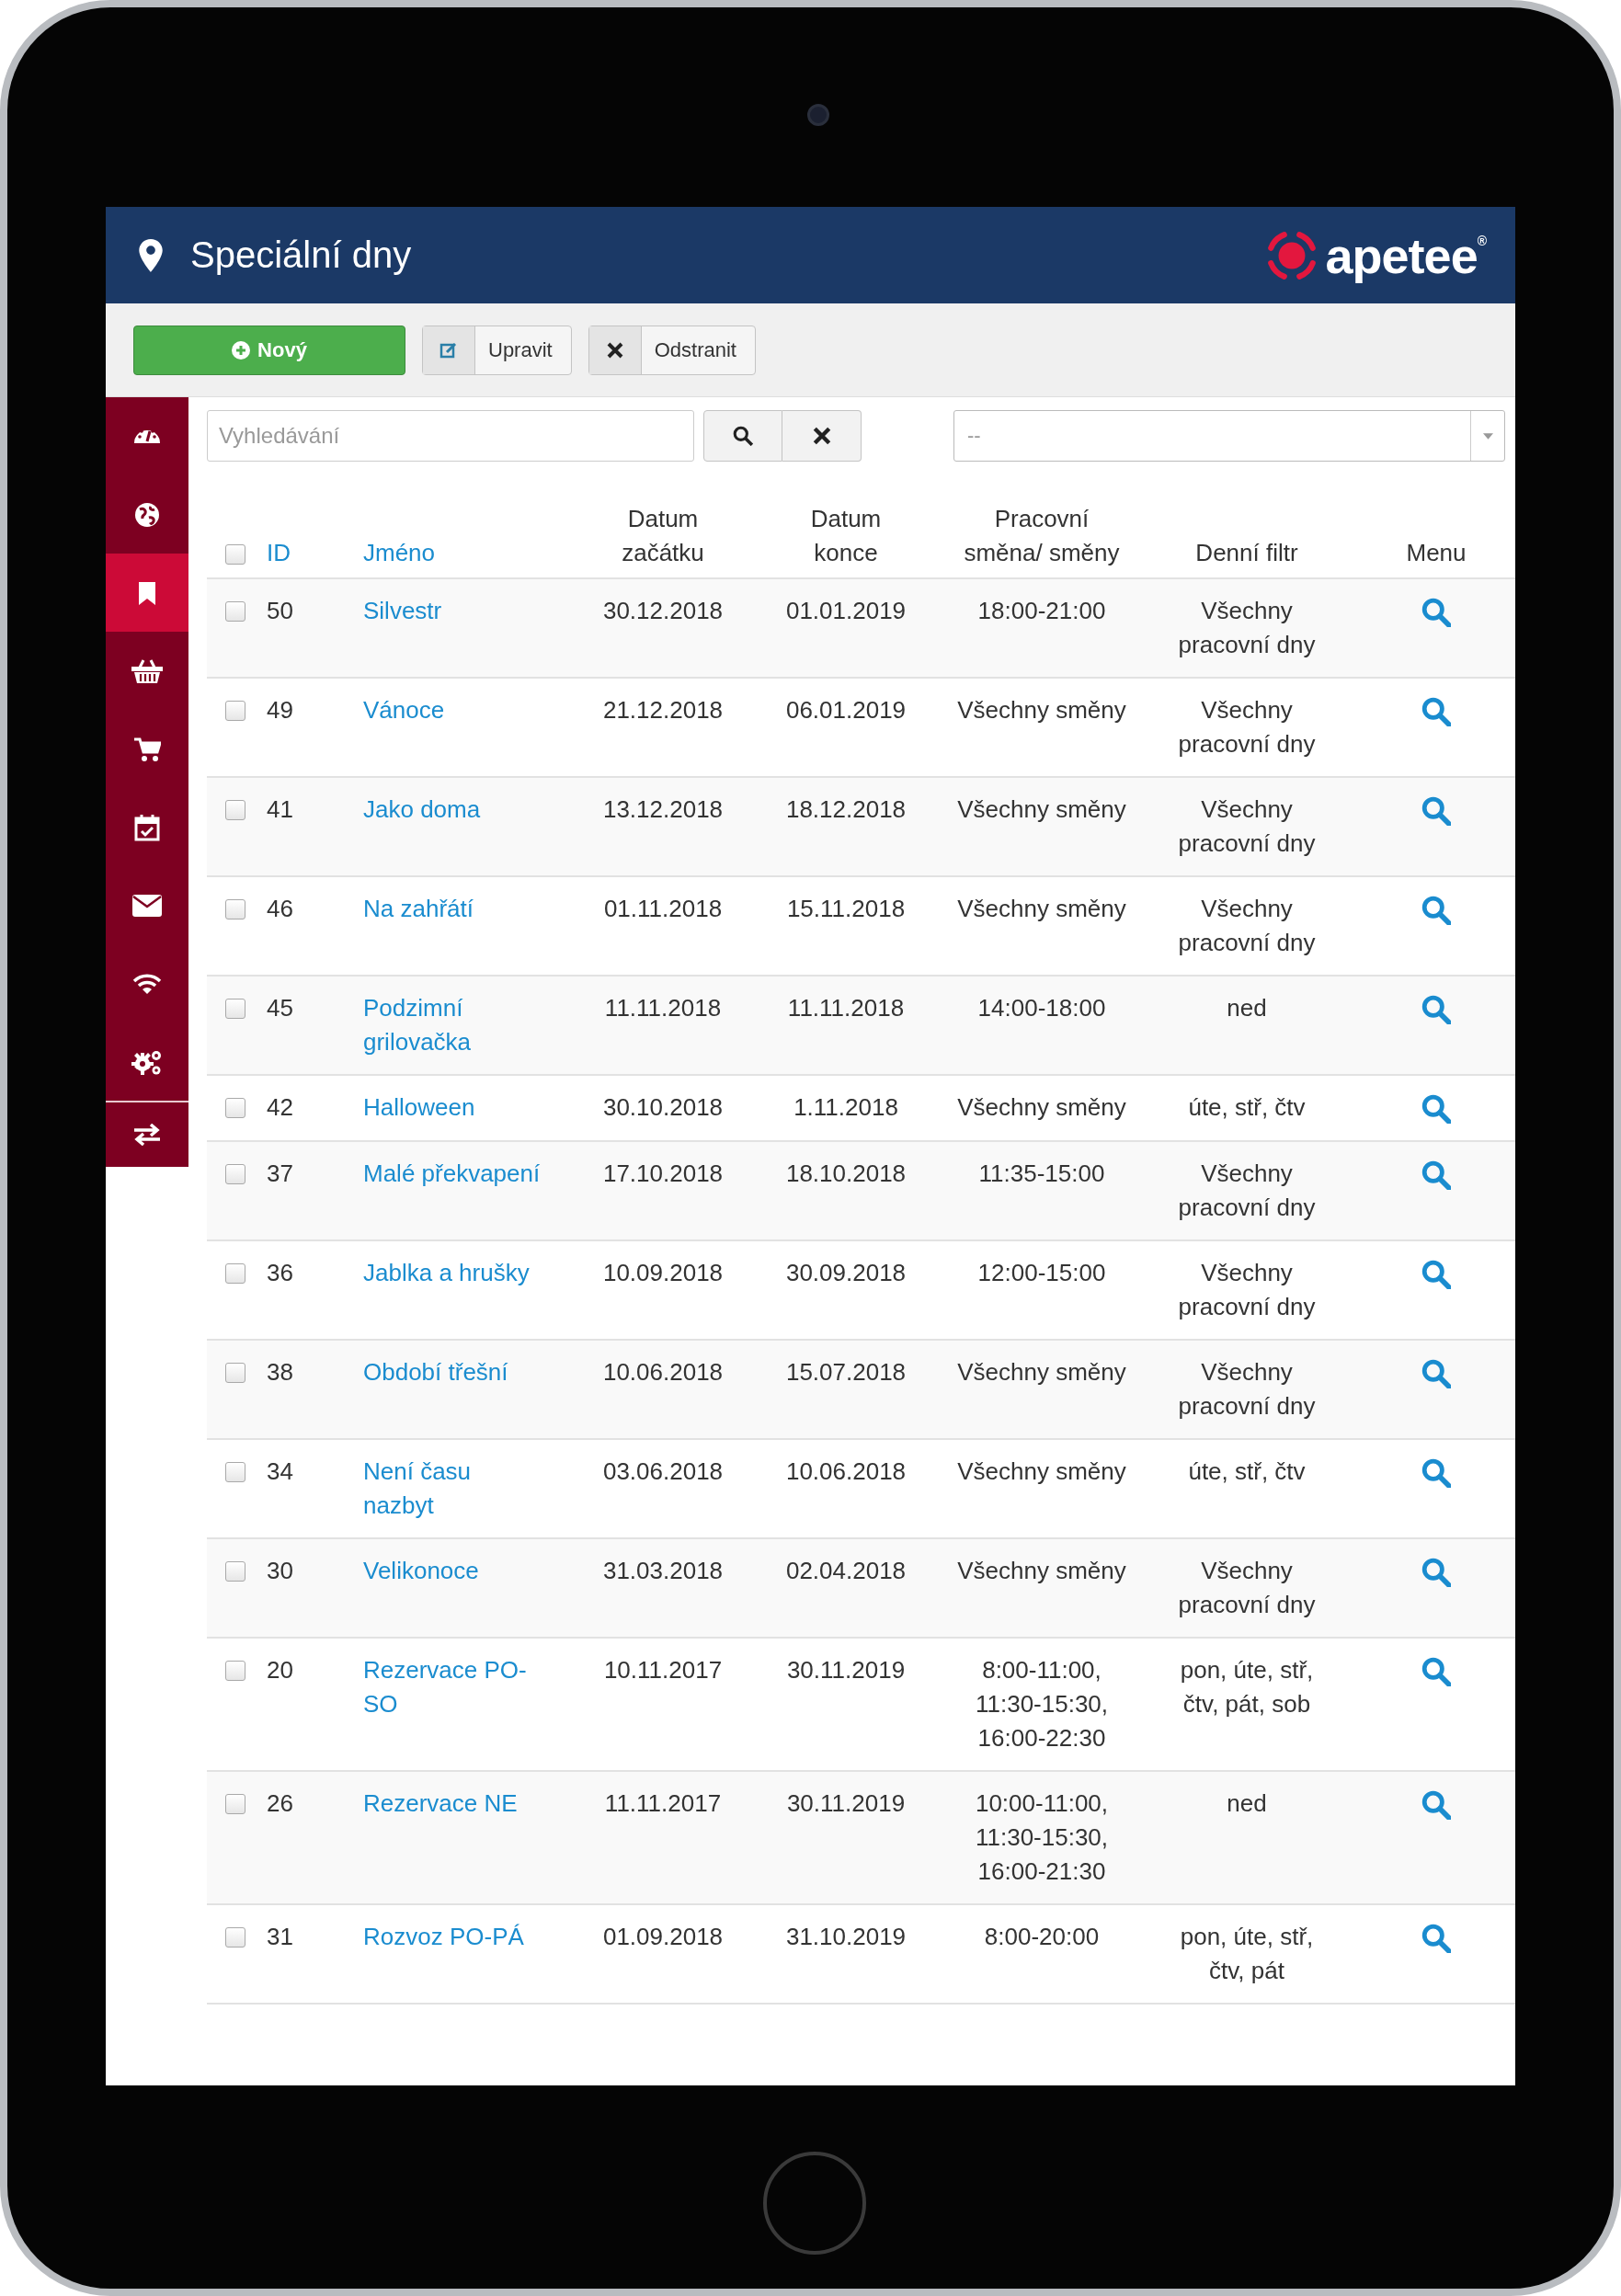  I want to click on start-date-cell-text: 11.11.2018, so click(663, 1008).